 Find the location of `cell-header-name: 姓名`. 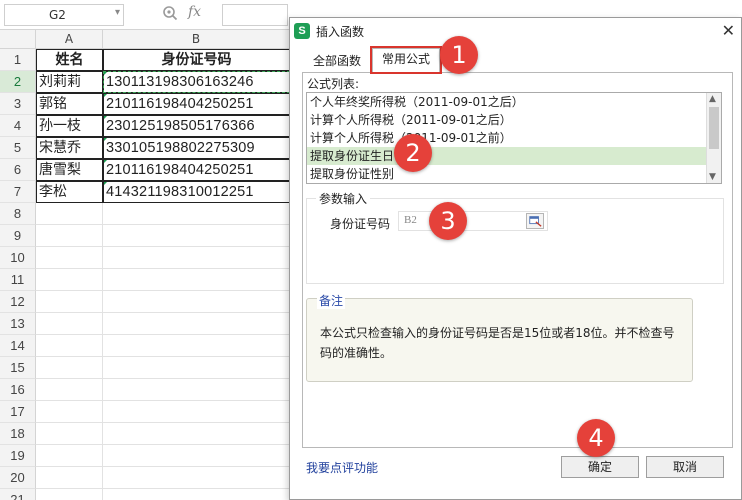

cell-header-name: 姓名 is located at coordinates (69, 60).